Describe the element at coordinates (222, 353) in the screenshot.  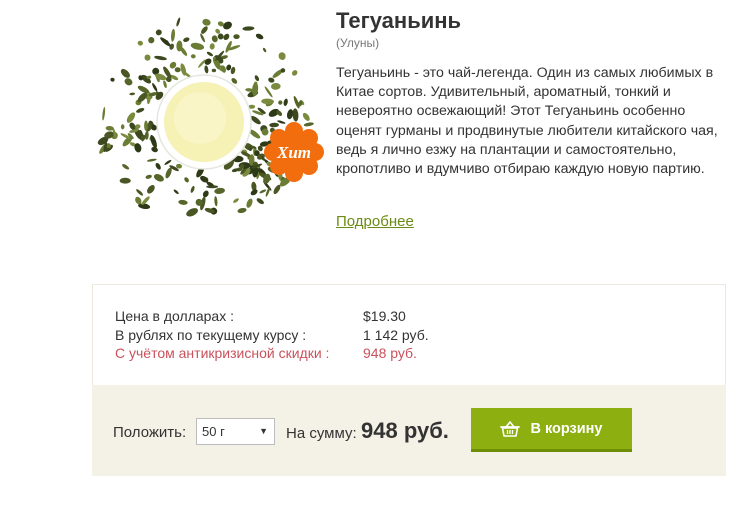
I see `discount-price-label: С учётом антикризисной скидки :` at that location.